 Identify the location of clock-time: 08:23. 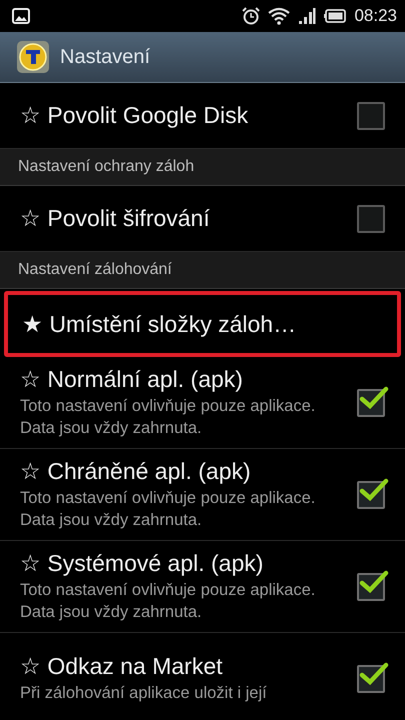
(375, 16).